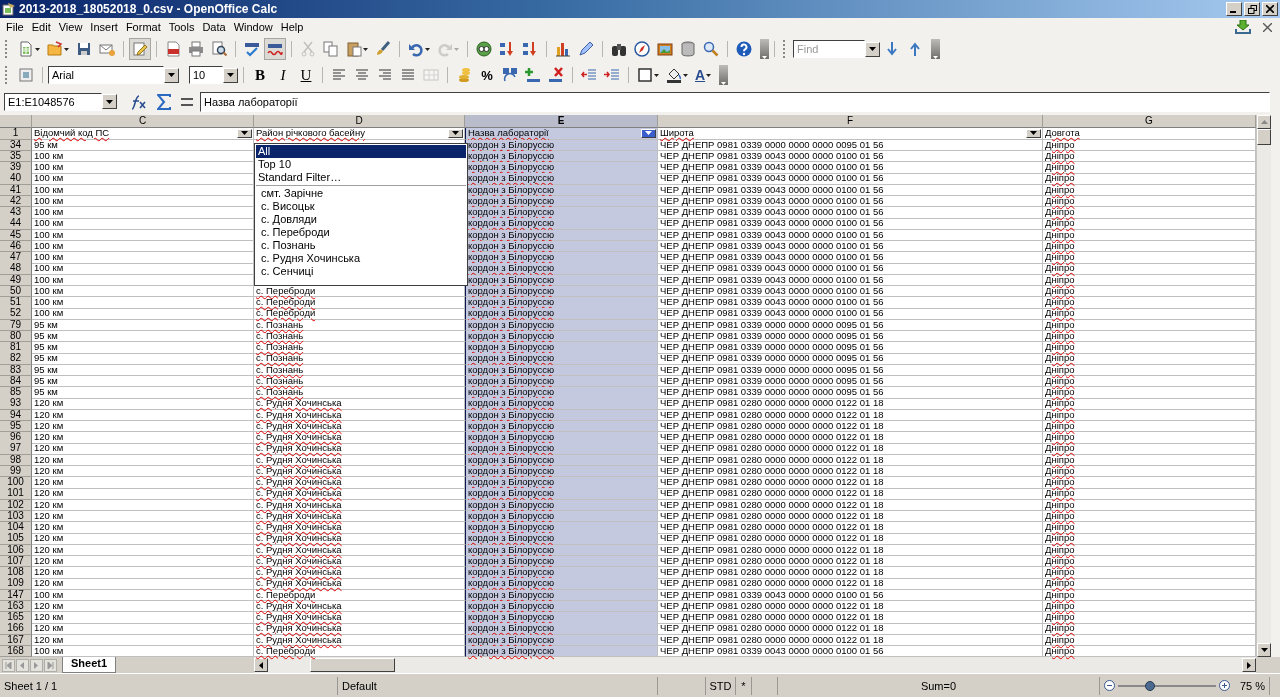 The image size is (1280, 697). Describe the element at coordinates (104, 27) in the screenshot. I see `menu-item: Insert` at that location.